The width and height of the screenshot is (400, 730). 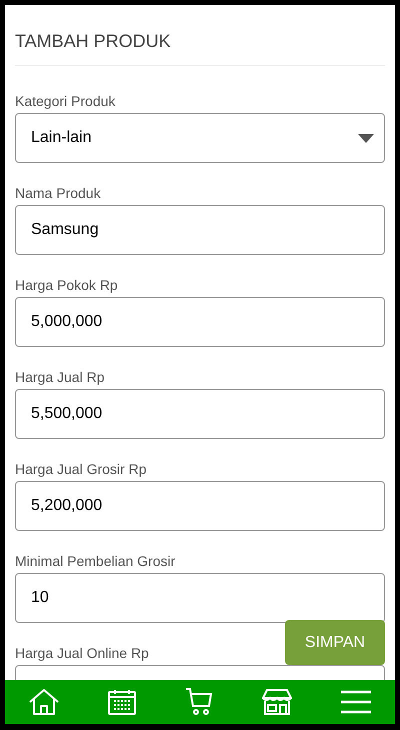 I want to click on field-label: Nama Produk, so click(x=58, y=193).